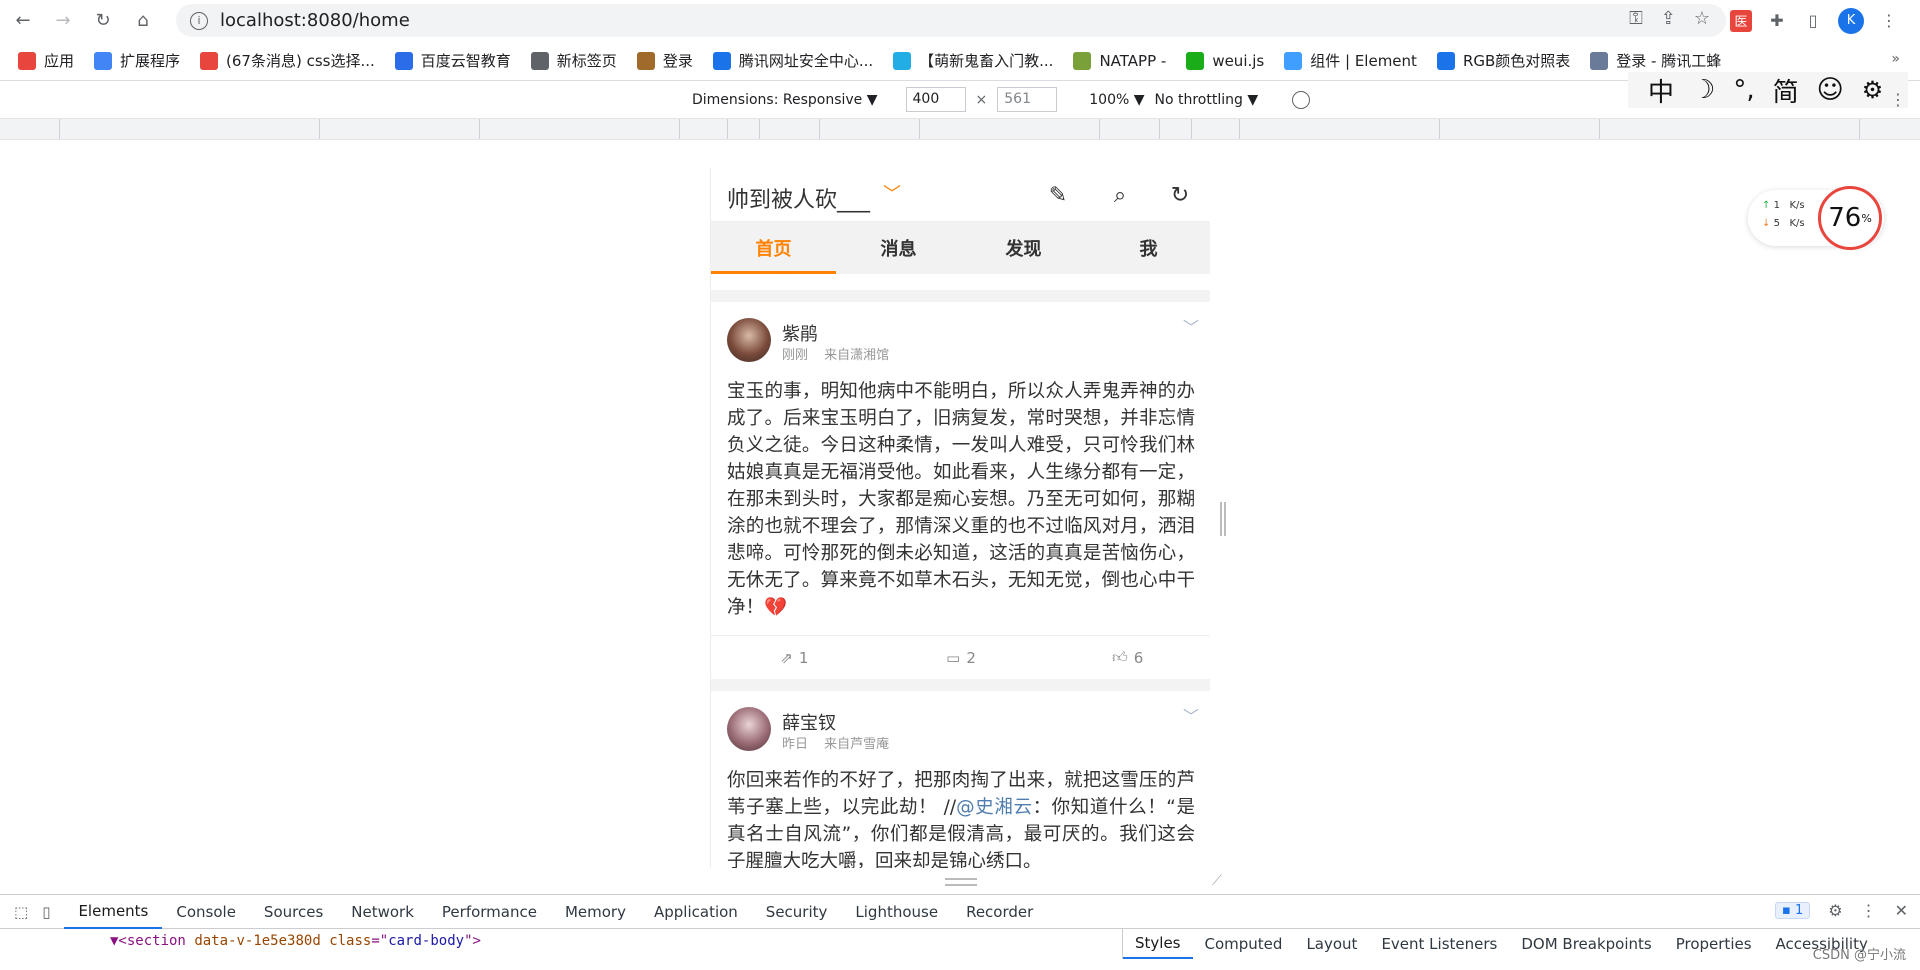  I want to click on app-tab: 首页, so click(773, 248).